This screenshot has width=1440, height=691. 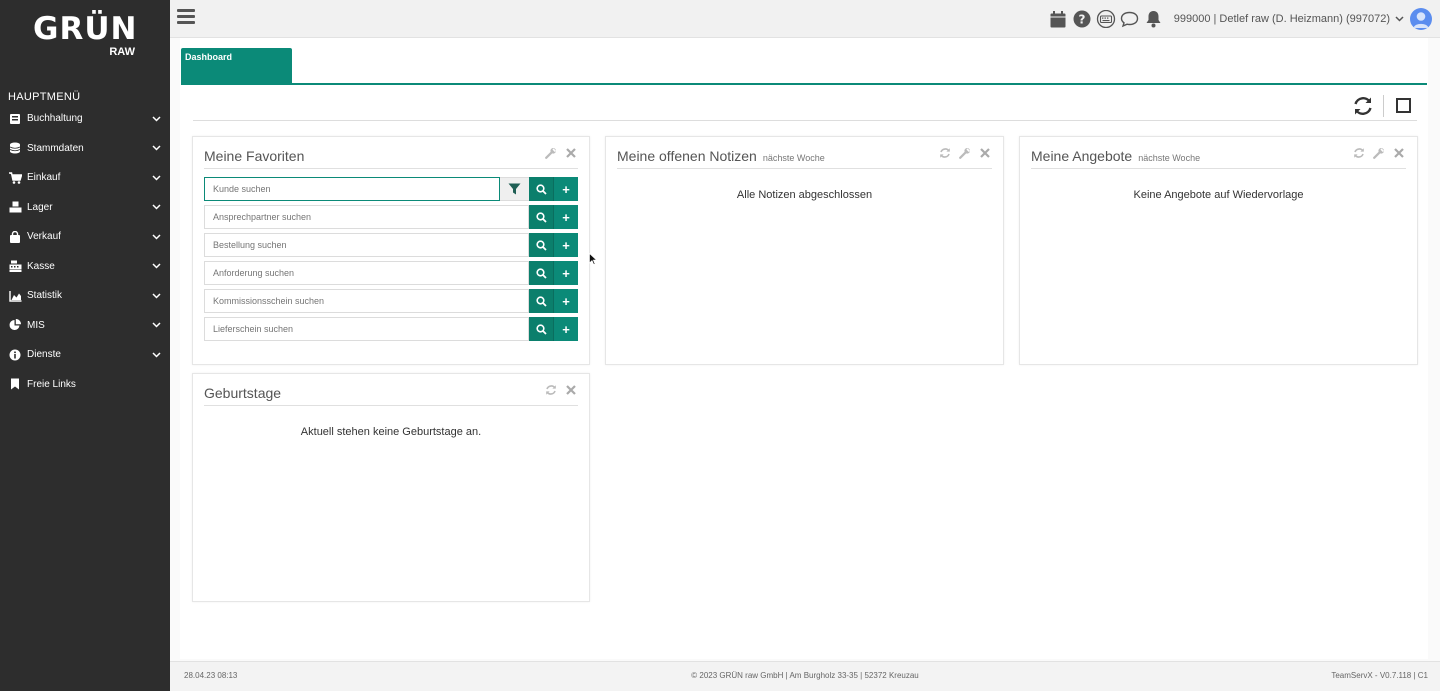 What do you see at coordinates (44, 237) in the screenshot?
I see `sidebar-item-label: Verkauf` at bounding box center [44, 237].